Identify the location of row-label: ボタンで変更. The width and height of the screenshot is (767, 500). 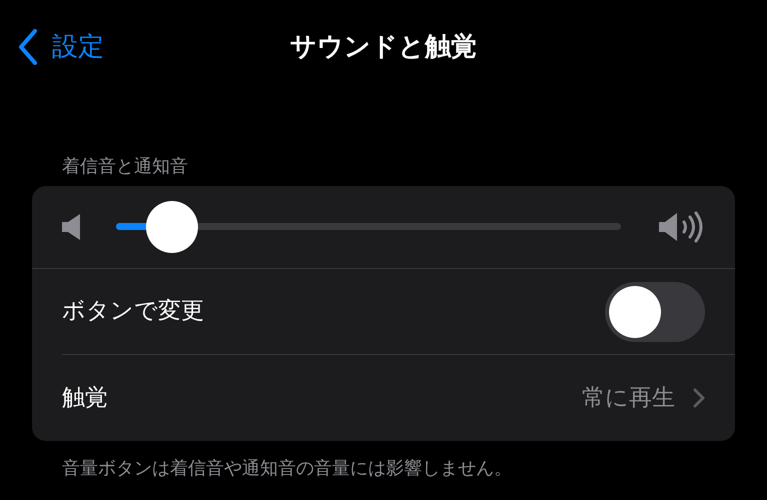
(133, 311).